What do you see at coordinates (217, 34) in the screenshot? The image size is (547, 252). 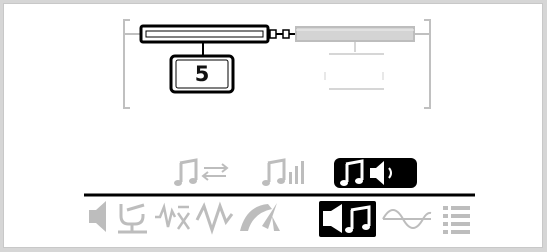 I see `signal-block` at bounding box center [217, 34].